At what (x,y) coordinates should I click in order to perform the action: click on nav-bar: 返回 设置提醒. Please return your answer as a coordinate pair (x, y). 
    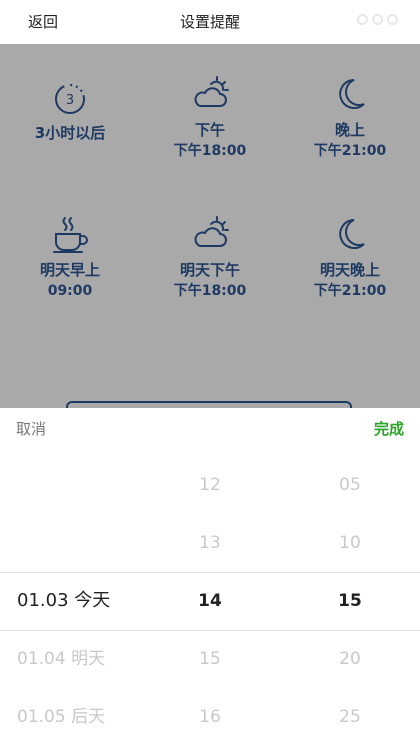
    Looking at the image, I should click on (210, 22).